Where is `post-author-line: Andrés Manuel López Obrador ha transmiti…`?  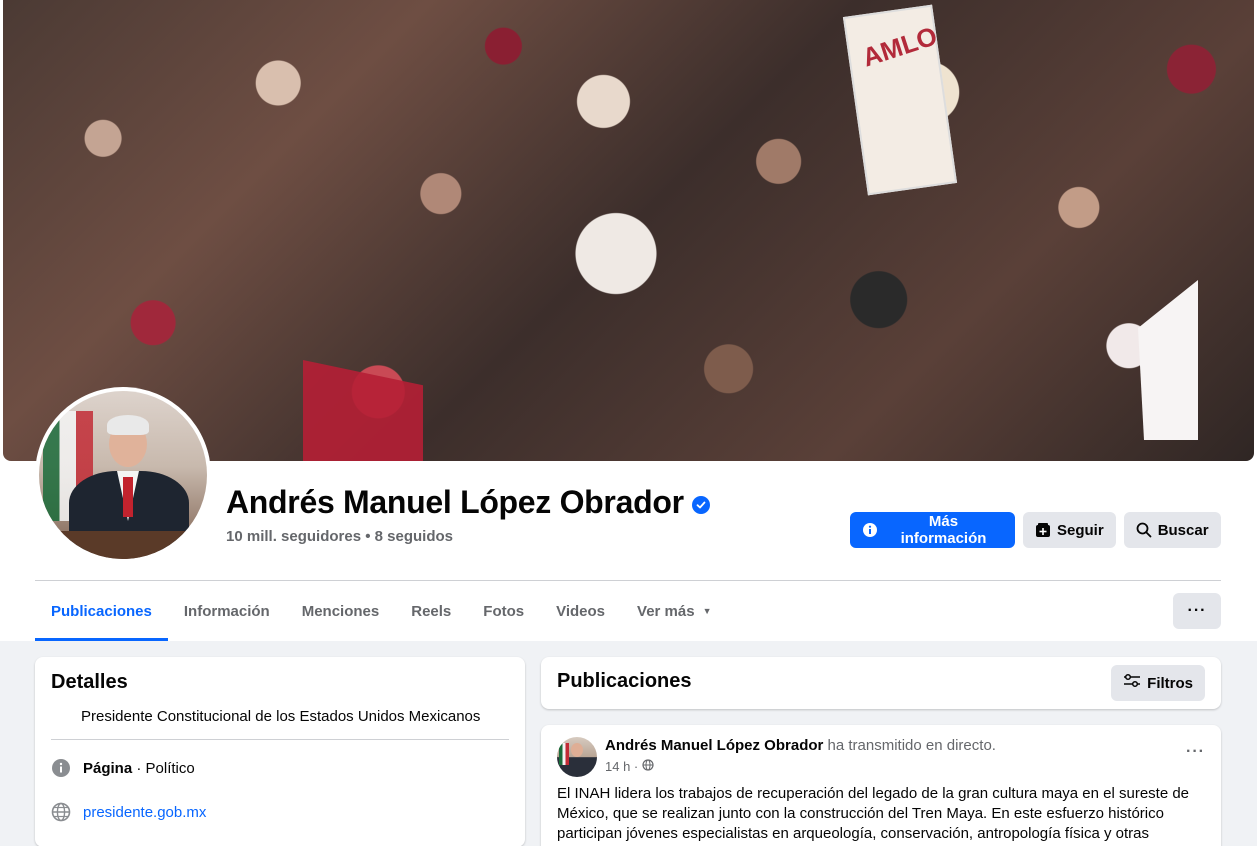
post-author-line: Andrés Manuel López Obrador ha transmiti… is located at coordinates (800, 745).